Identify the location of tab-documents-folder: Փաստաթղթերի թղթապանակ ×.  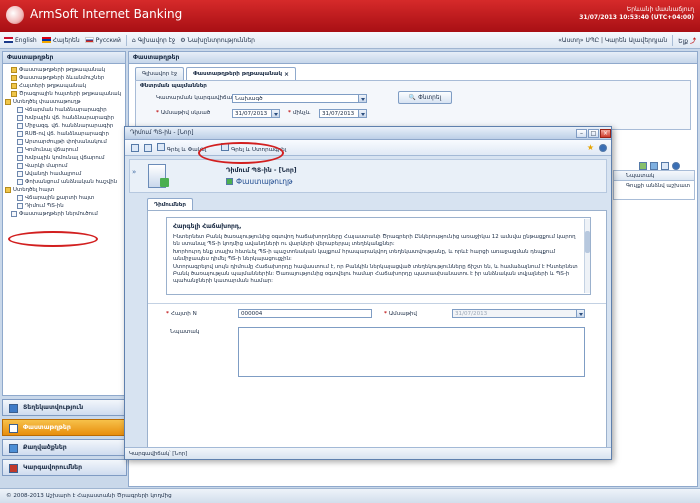
(241, 73).